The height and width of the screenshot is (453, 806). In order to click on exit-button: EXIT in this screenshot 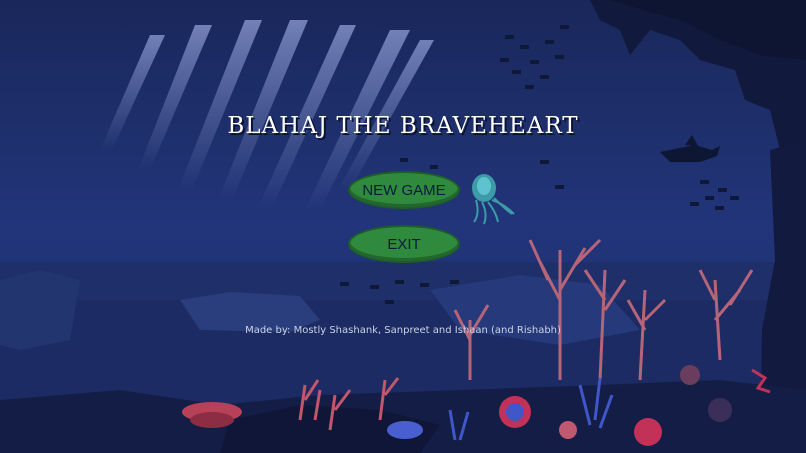, I will do `click(404, 244)`.